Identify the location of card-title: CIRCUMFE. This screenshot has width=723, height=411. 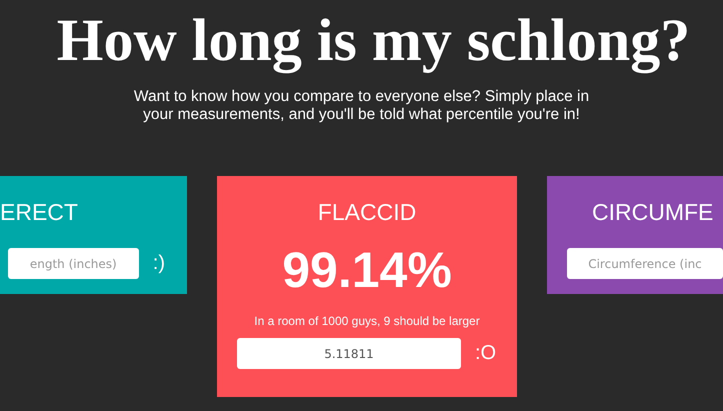
(652, 212).